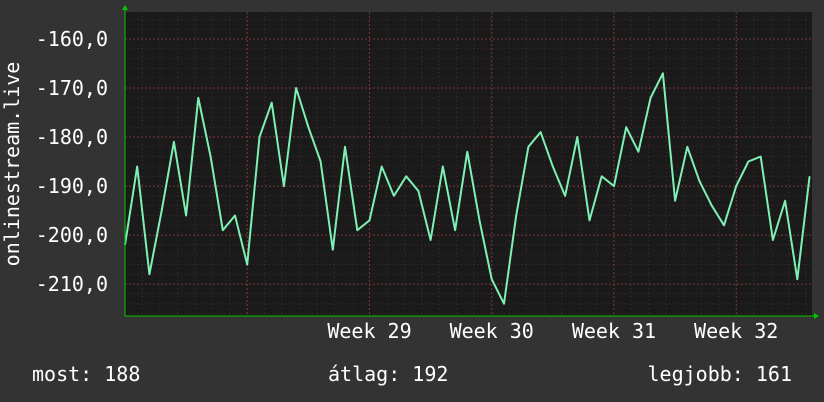 The width and height of the screenshot is (824, 402). Describe the element at coordinates (12, 164) in the screenshot. I see `y-axis-label: onlinestream.live` at that location.